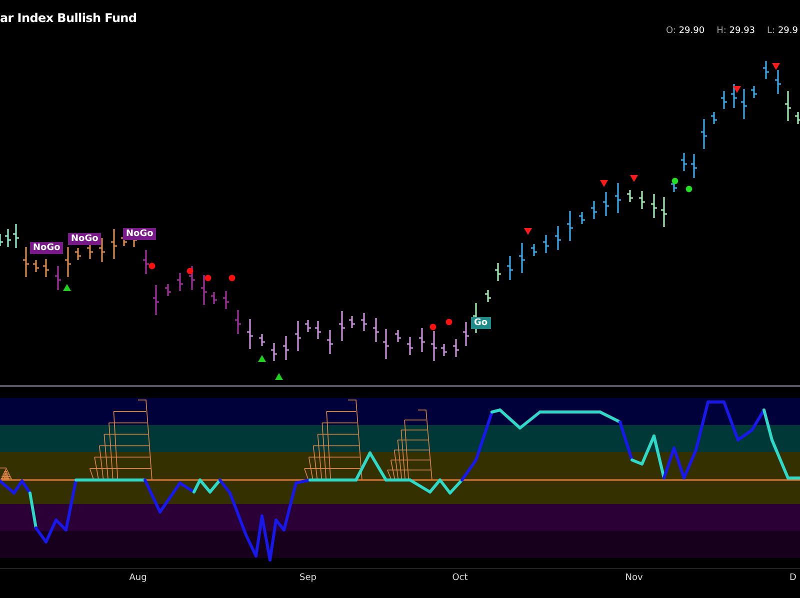 This screenshot has height=598, width=800. I want to click on fund-title: ar Index Bullish Fund, so click(68, 18).